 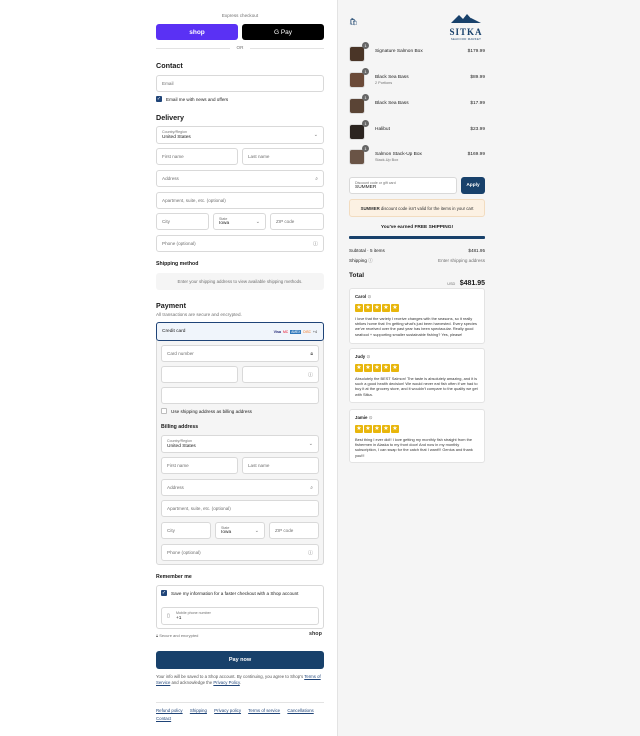 I want to click on credit-card-label: Credit card, so click(x=174, y=331).